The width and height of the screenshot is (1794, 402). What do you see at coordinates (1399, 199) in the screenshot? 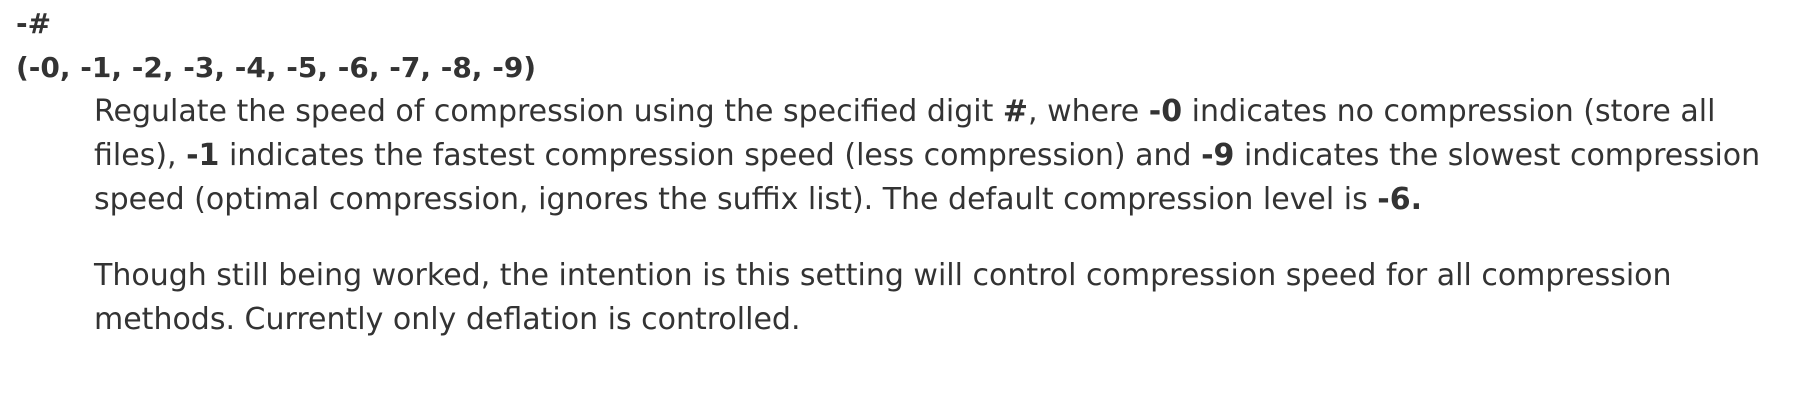
I see `desc-bold-six: -6.` at bounding box center [1399, 199].